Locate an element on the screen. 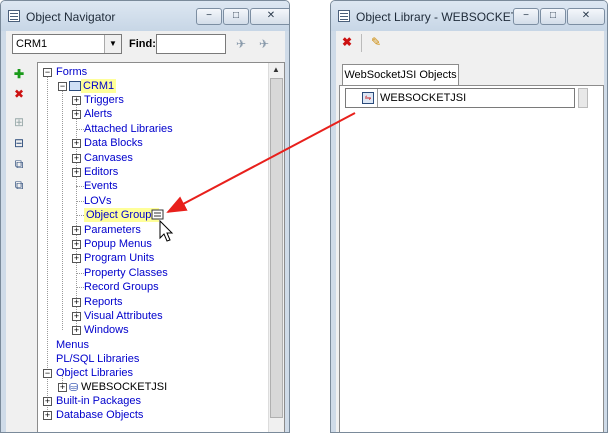  library-object-item: ⇋ WEBSOCKETJSI is located at coordinates (460, 98).